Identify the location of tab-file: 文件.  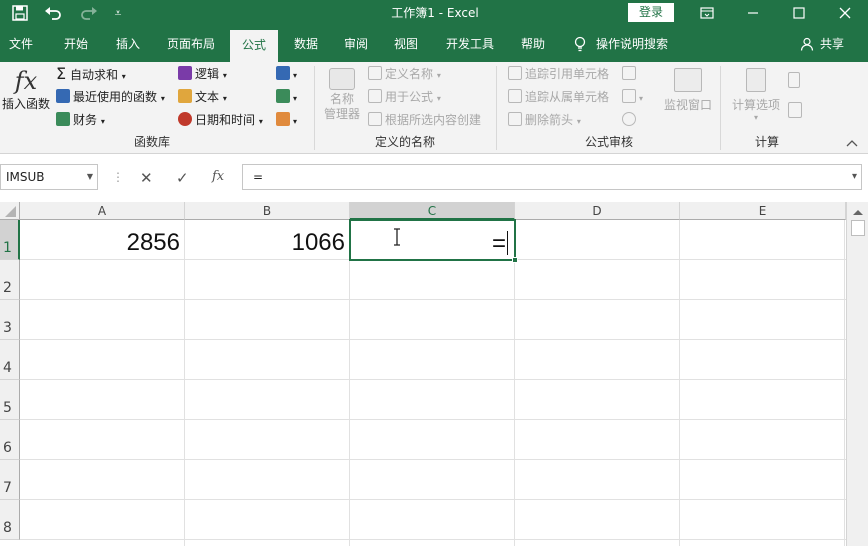
(21, 44).